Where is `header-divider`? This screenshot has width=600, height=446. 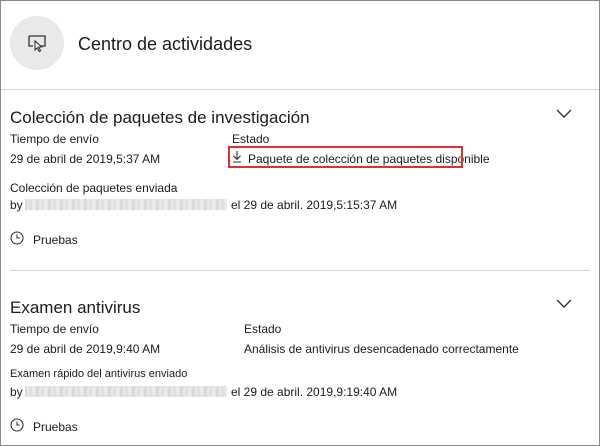 header-divider is located at coordinates (300, 89).